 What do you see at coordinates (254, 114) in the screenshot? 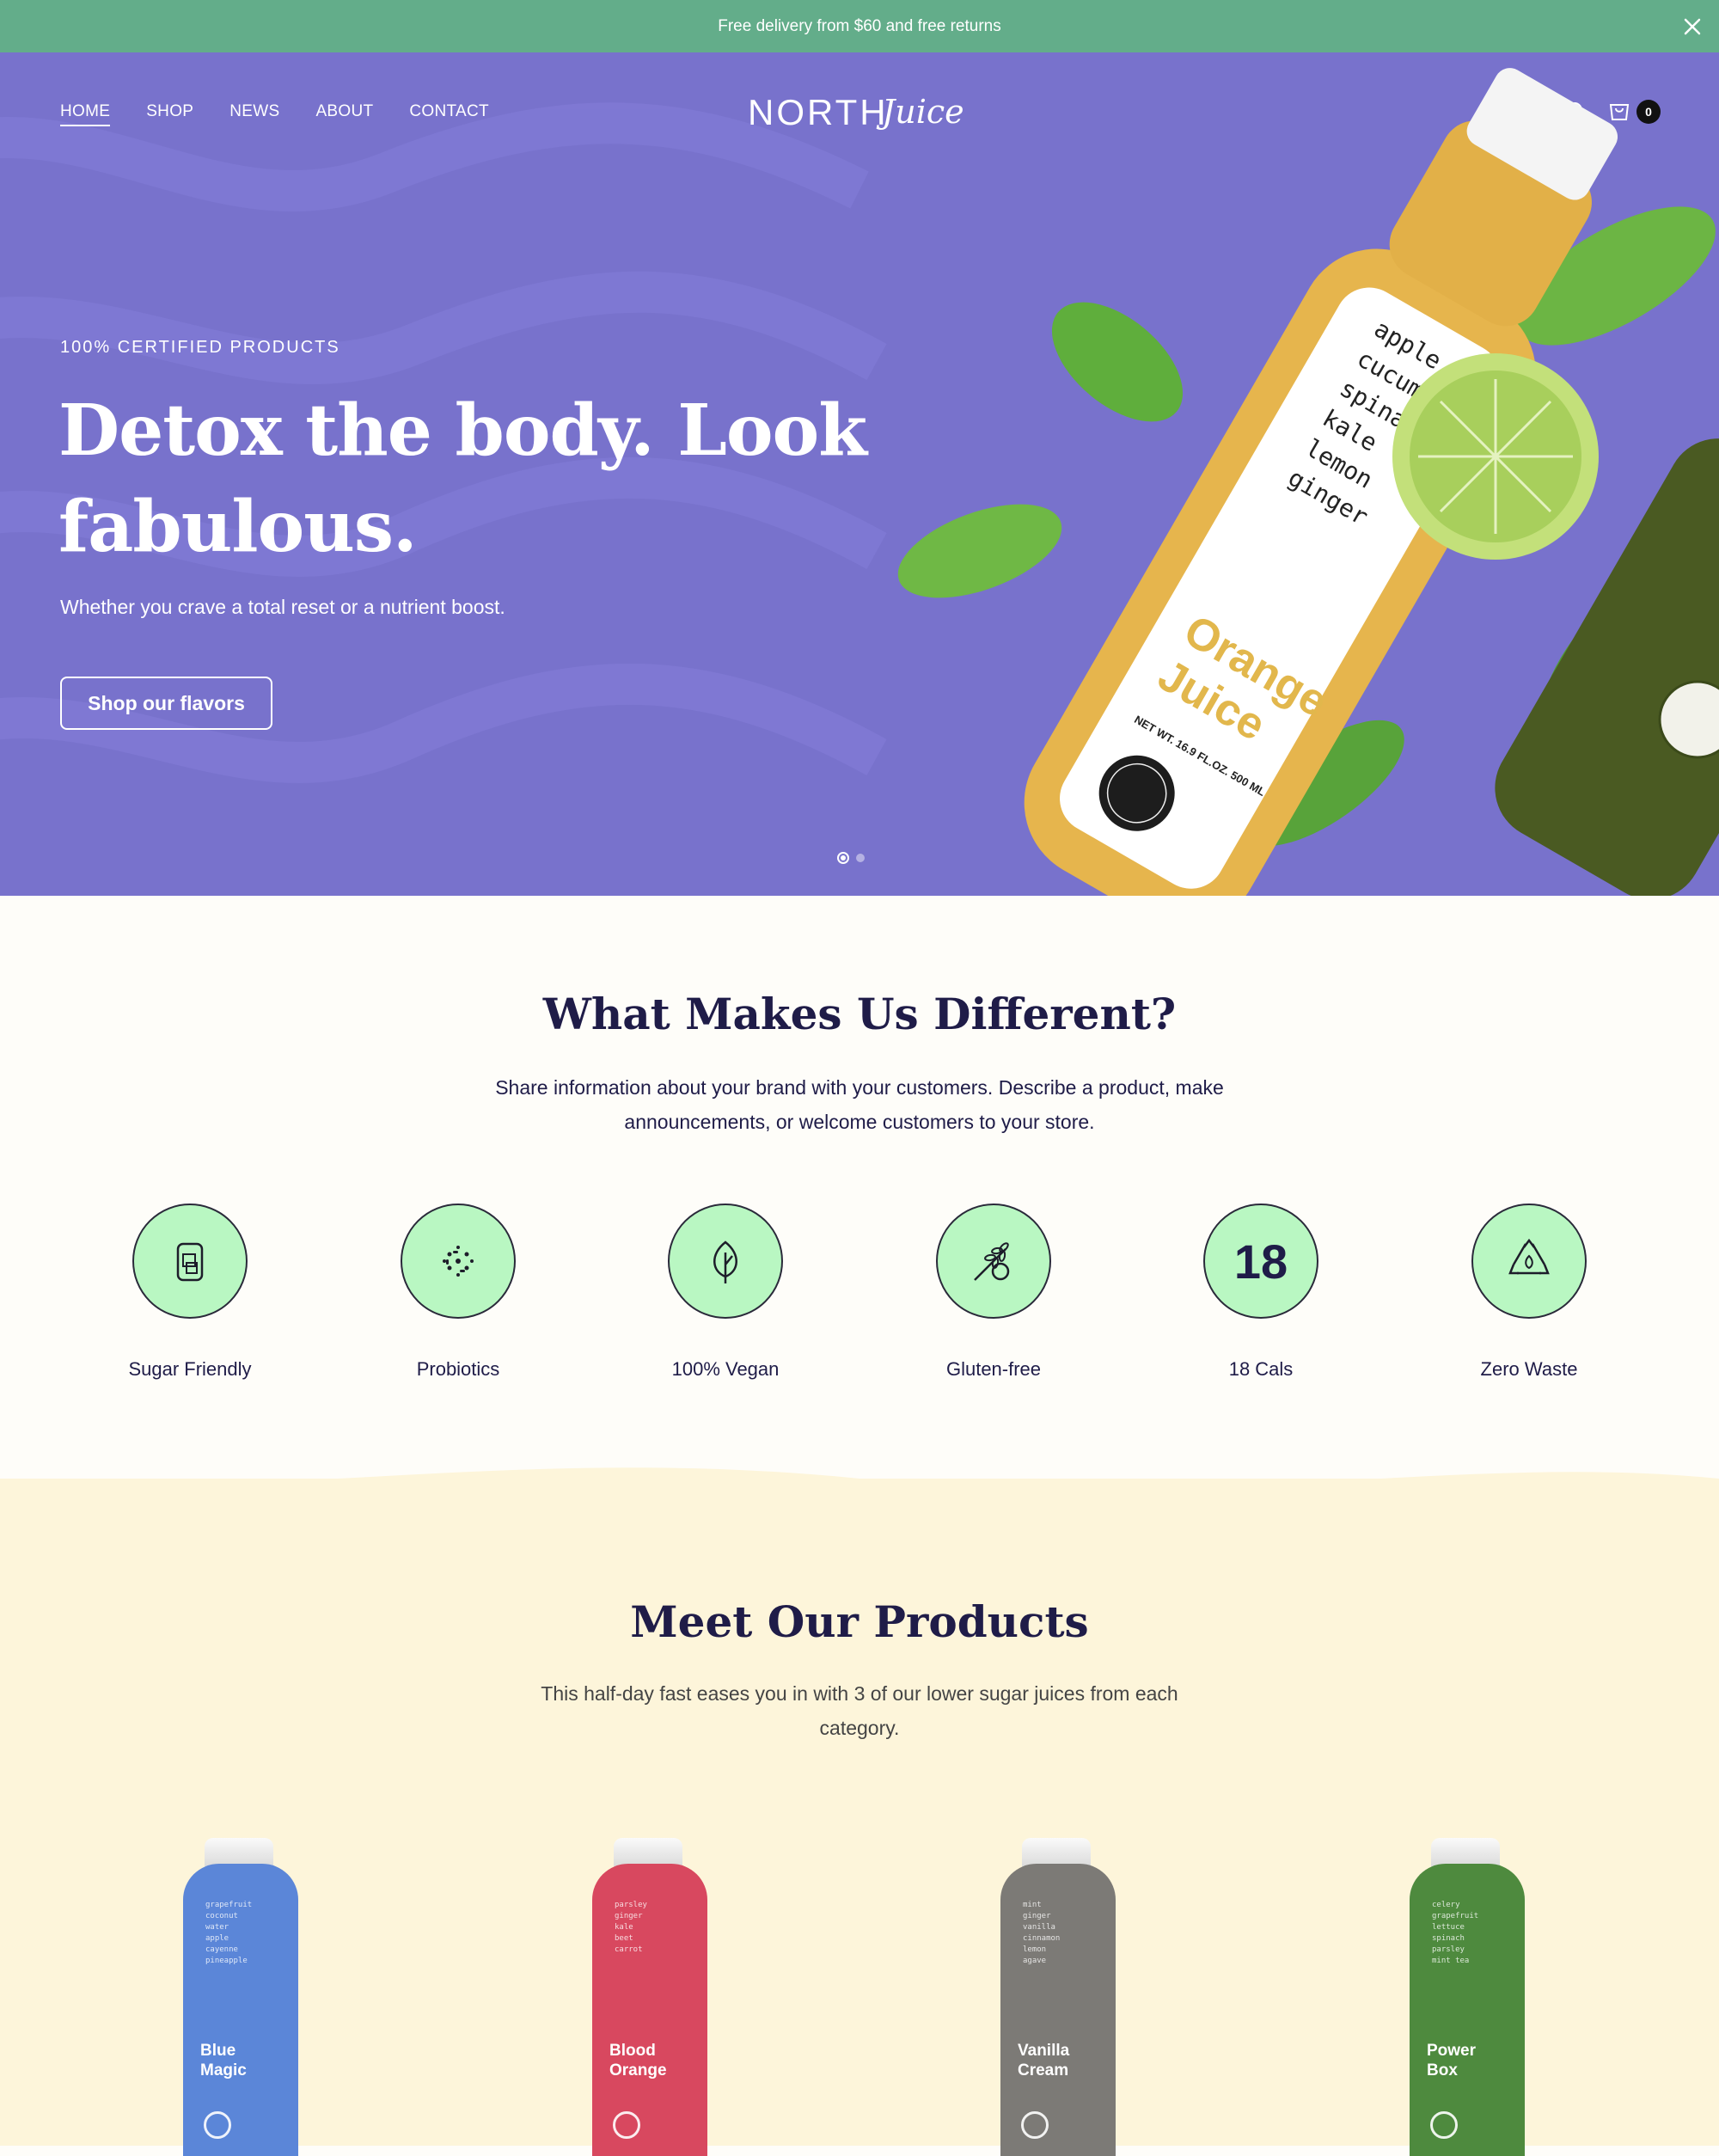
I see `nav-news: NEWS` at bounding box center [254, 114].